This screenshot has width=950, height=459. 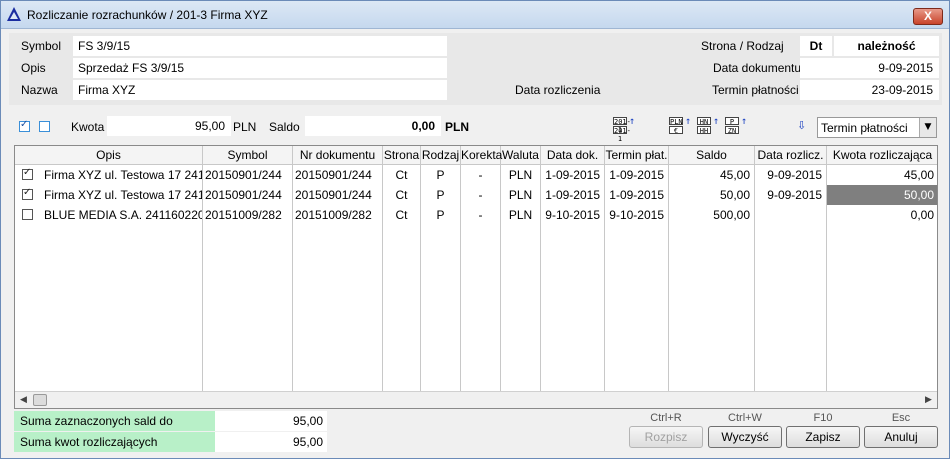 I want to click on horizontal-scrollbar: ◀ ▶, so click(x=476, y=399).